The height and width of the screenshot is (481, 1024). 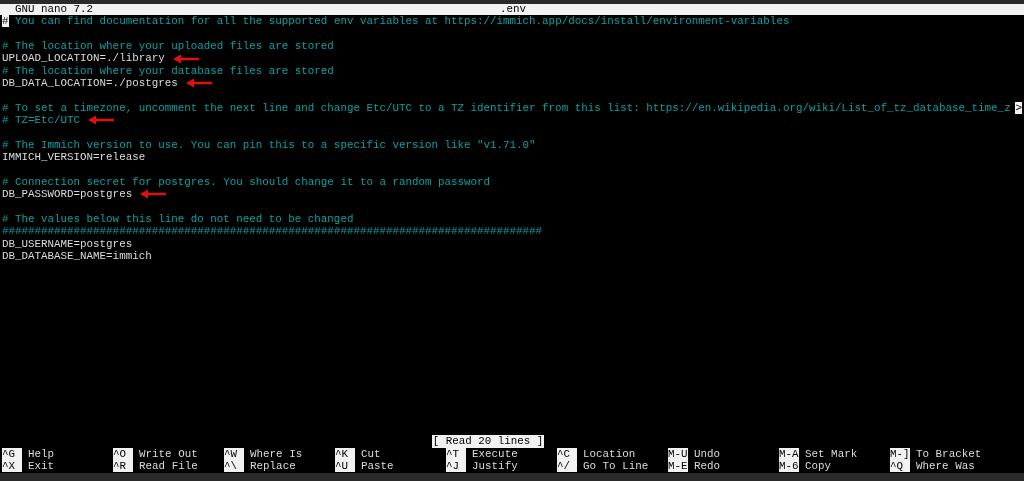 What do you see at coordinates (276, 453) in the screenshot?
I see `shortcut-label: Where Is` at bounding box center [276, 453].